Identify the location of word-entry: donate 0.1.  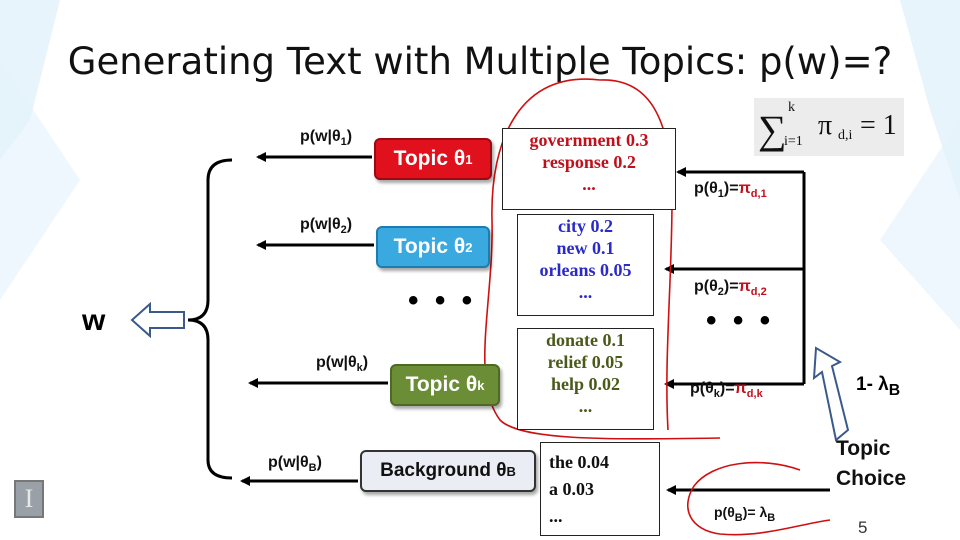
(585, 340).